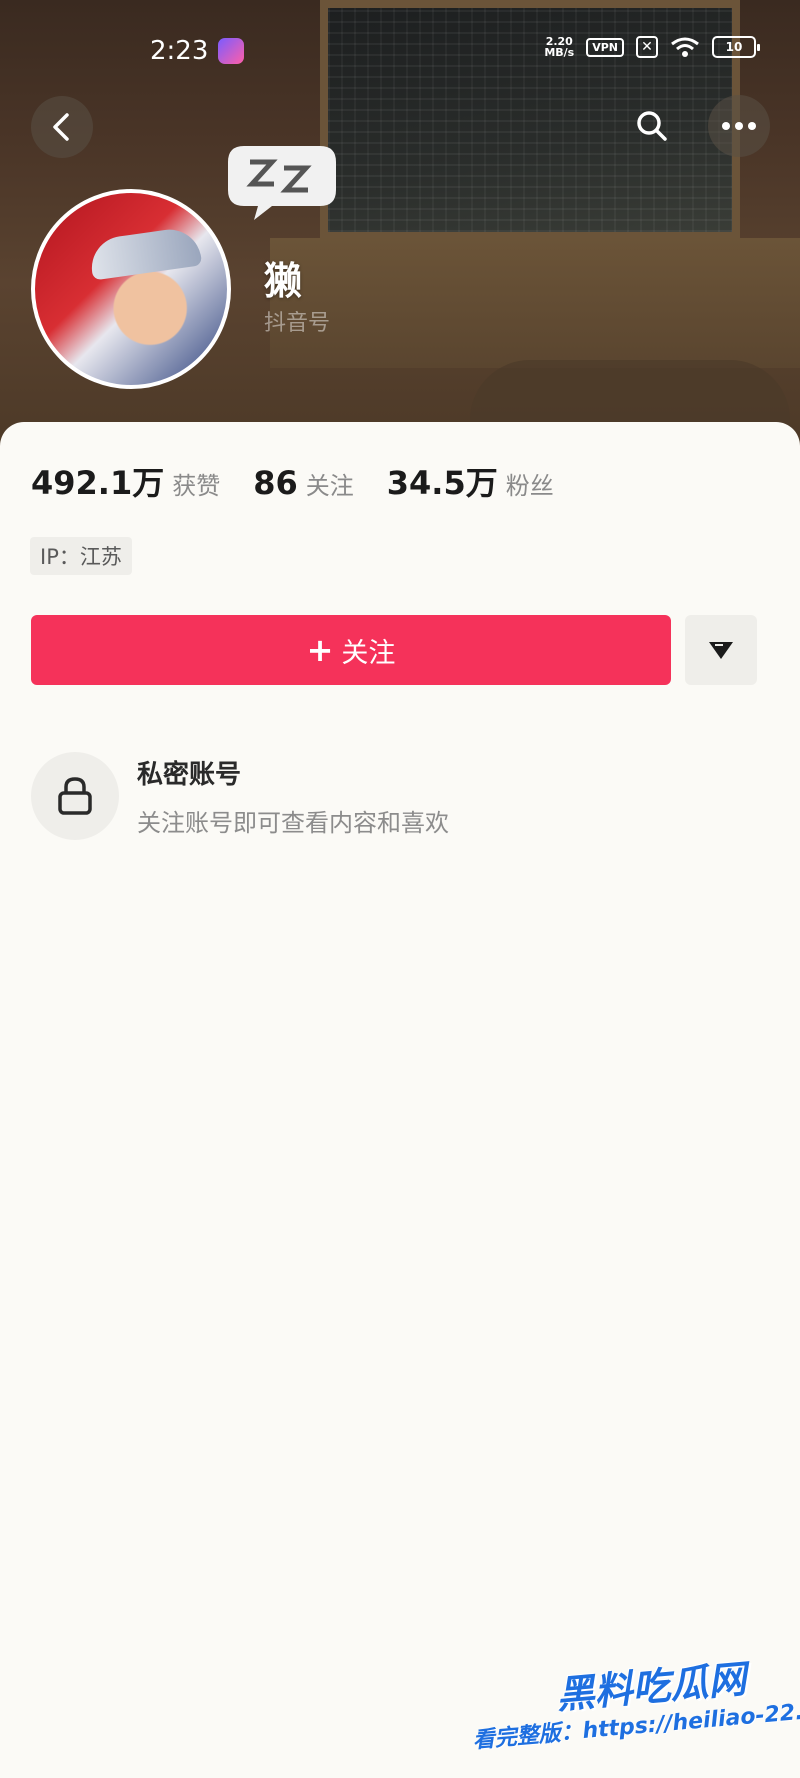 Image resolution: width=800 pixels, height=1778 pixels. I want to click on wifi-icon, so click(685, 47).